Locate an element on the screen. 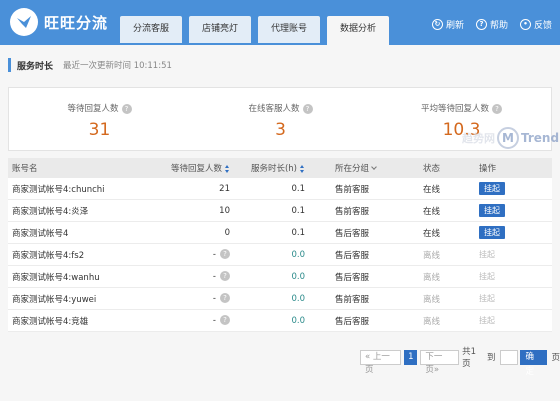  stat-waiting-label-row: 等待回复人数? is located at coordinates (99, 108).